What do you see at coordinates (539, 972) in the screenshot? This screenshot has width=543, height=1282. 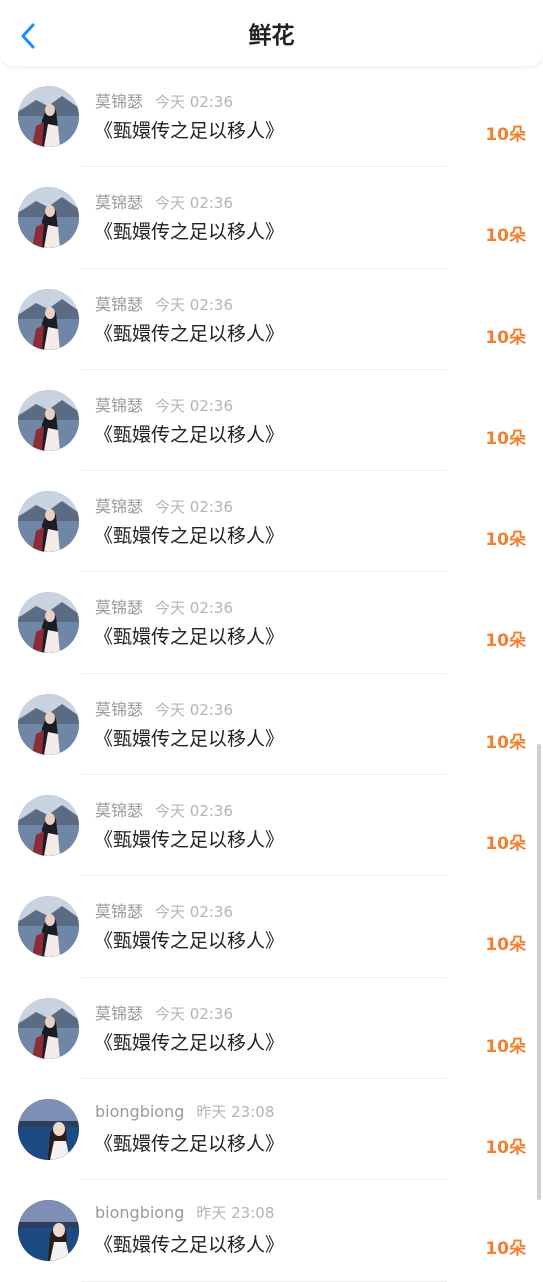 I see `scrollbar` at bounding box center [539, 972].